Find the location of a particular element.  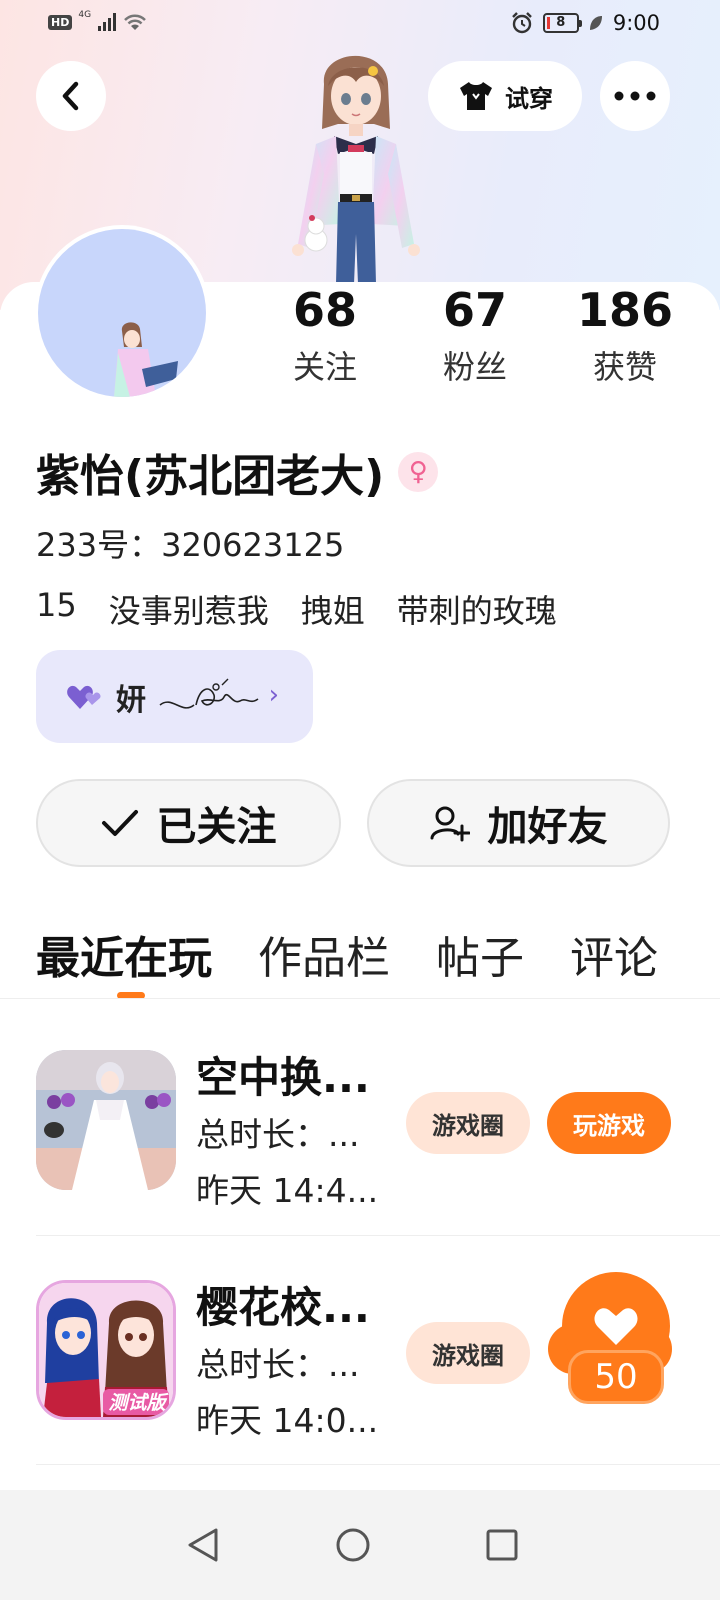

tshirt-icon is located at coordinates (476, 96).